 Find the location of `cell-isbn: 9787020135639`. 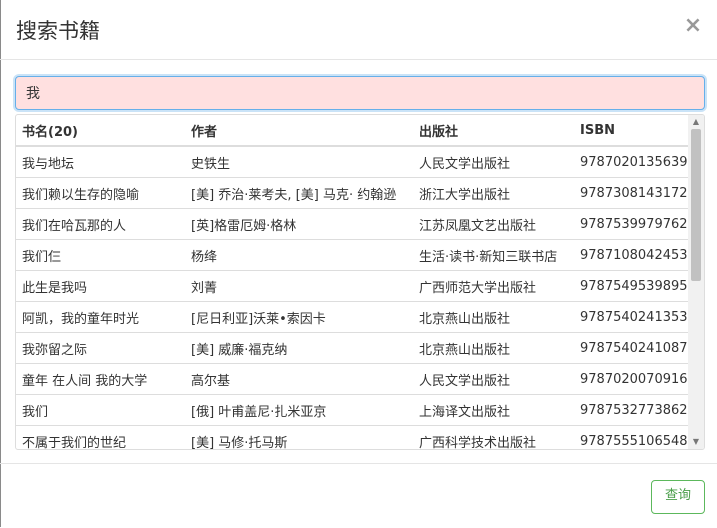

cell-isbn: 9787020135639 is located at coordinates (632, 162).